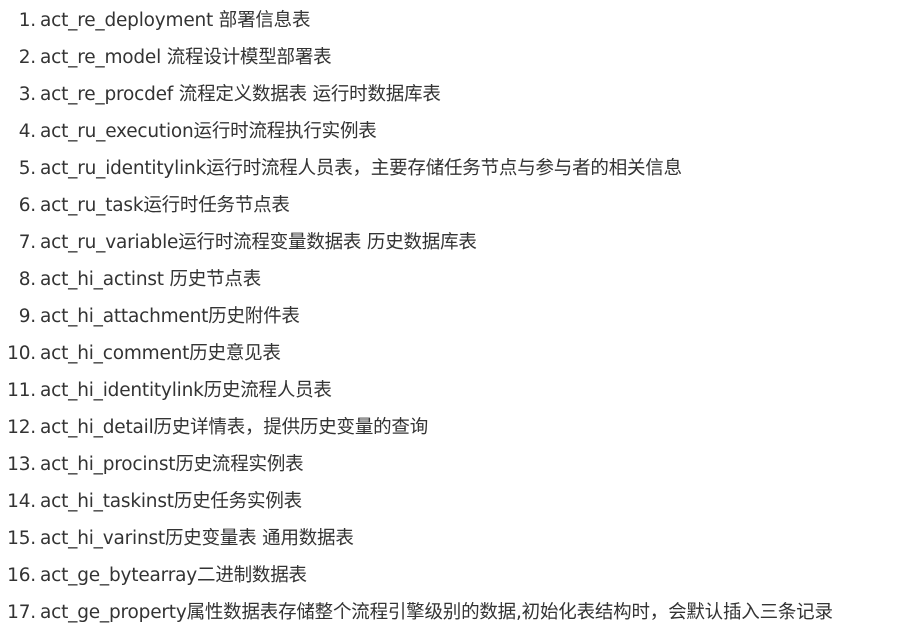  What do you see at coordinates (27, 205) in the screenshot?
I see `list-number: 6.` at bounding box center [27, 205].